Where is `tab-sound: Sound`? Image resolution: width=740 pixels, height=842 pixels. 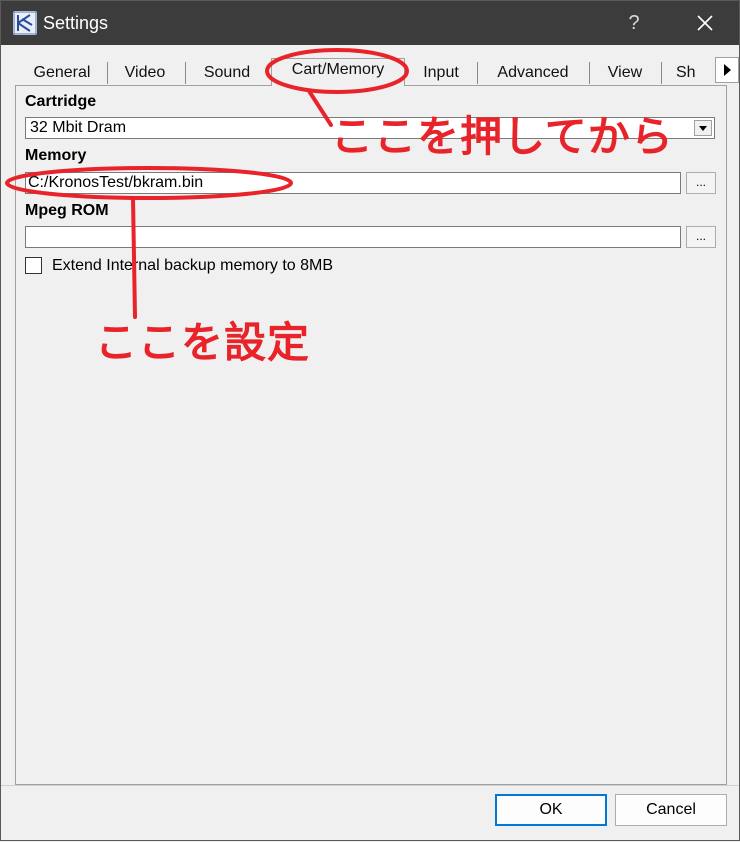
tab-sound: Sound is located at coordinates (226, 73).